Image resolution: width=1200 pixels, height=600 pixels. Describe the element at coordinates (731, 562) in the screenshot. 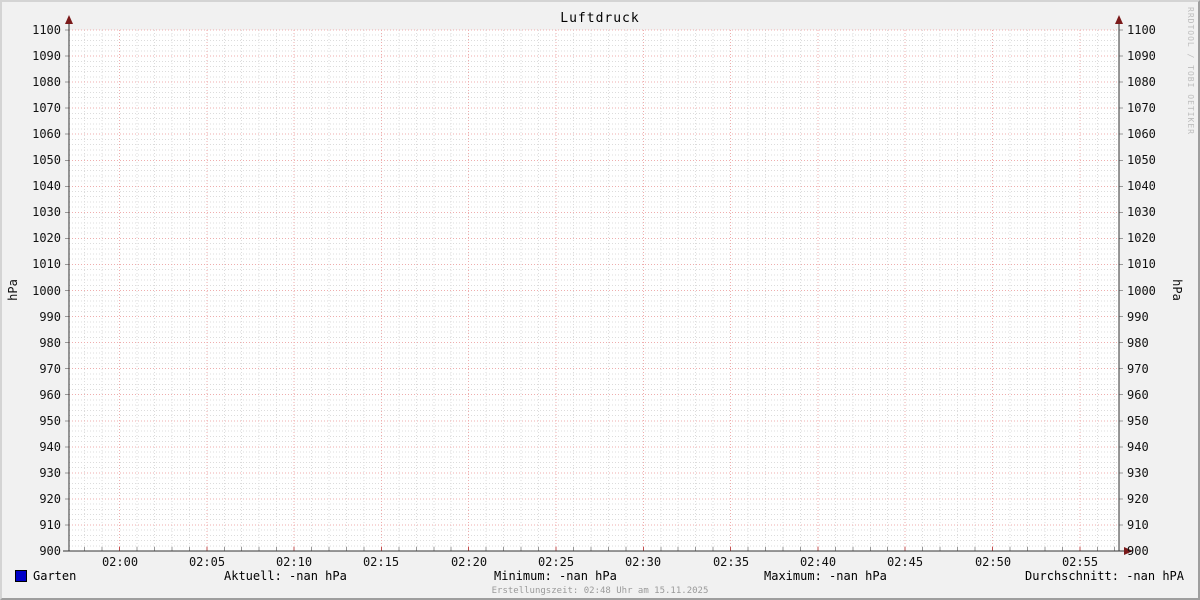

I see `x-tick-label: 02:35` at that location.